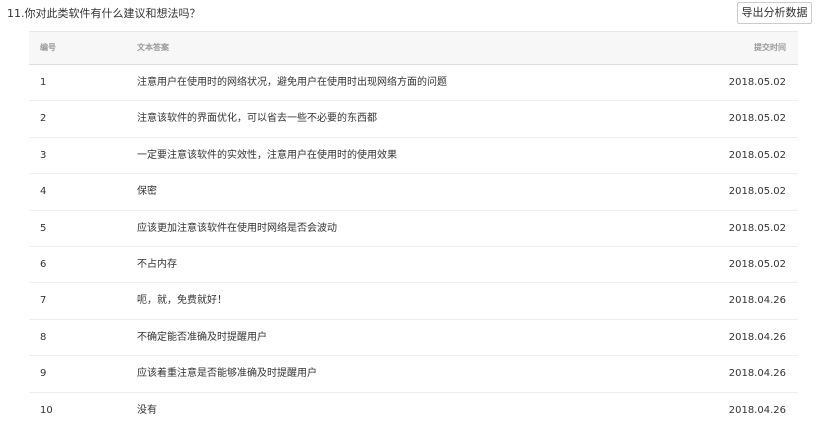 The height and width of the screenshot is (425, 821). What do you see at coordinates (267, 155) in the screenshot?
I see `row-text-answer: 一定要注意该软件的实效性，注意用户在使用时的使用效果` at bounding box center [267, 155].